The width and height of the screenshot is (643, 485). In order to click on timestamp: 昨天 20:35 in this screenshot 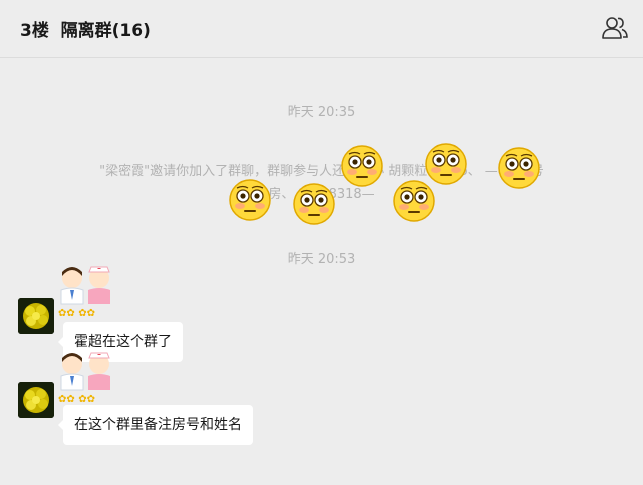, I will do `click(321, 112)`.